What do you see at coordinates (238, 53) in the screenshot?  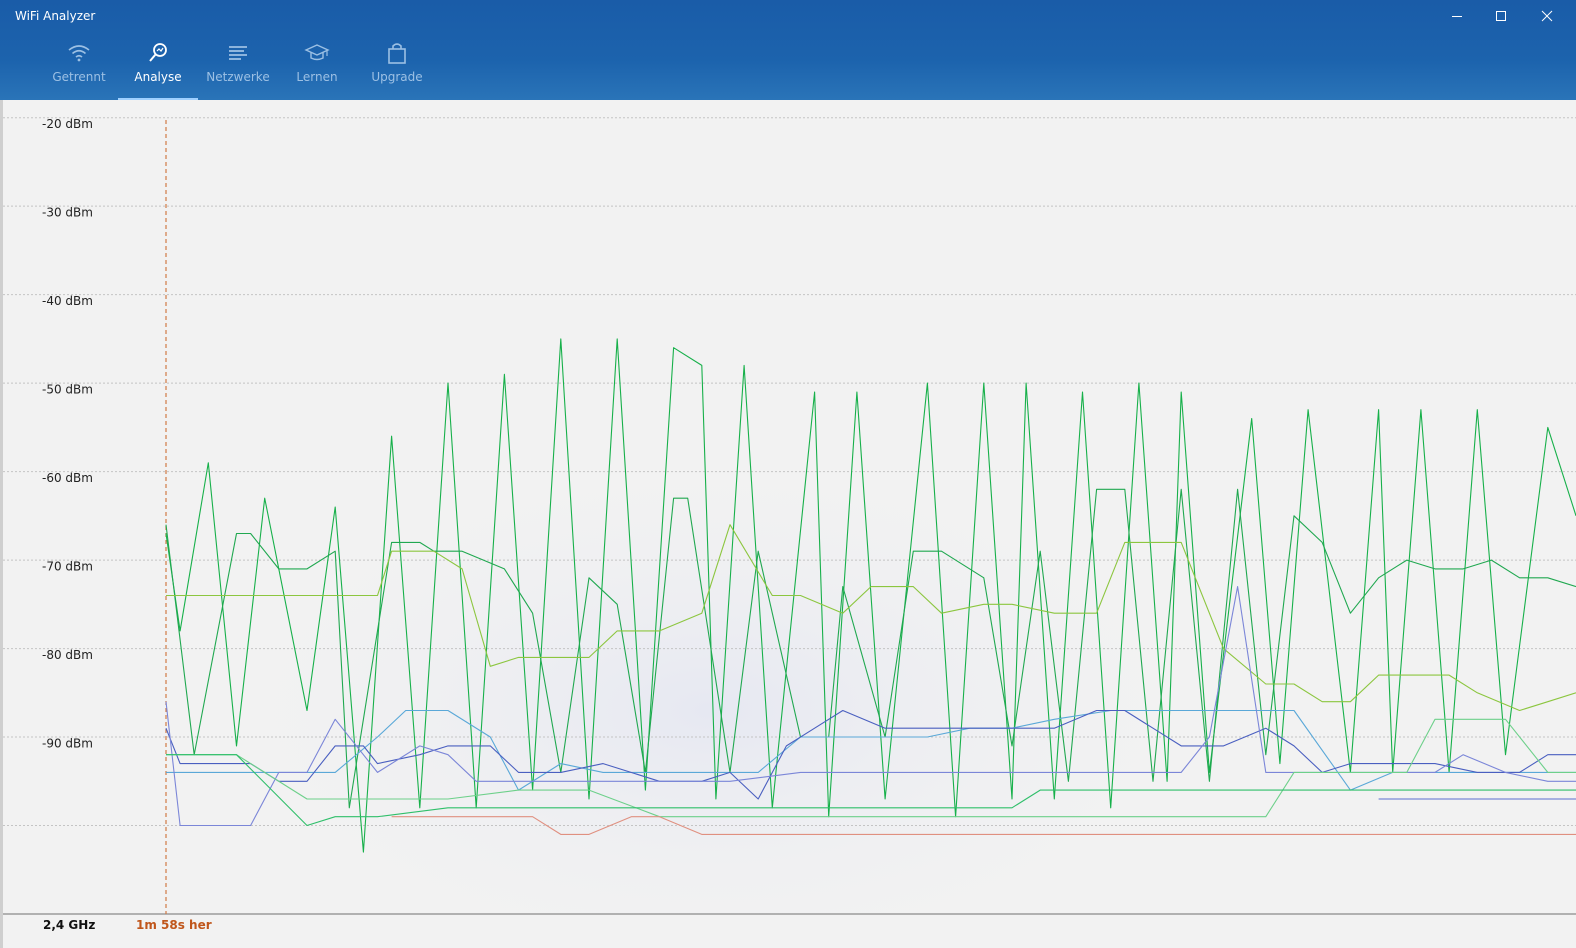 I see `list-icon` at bounding box center [238, 53].